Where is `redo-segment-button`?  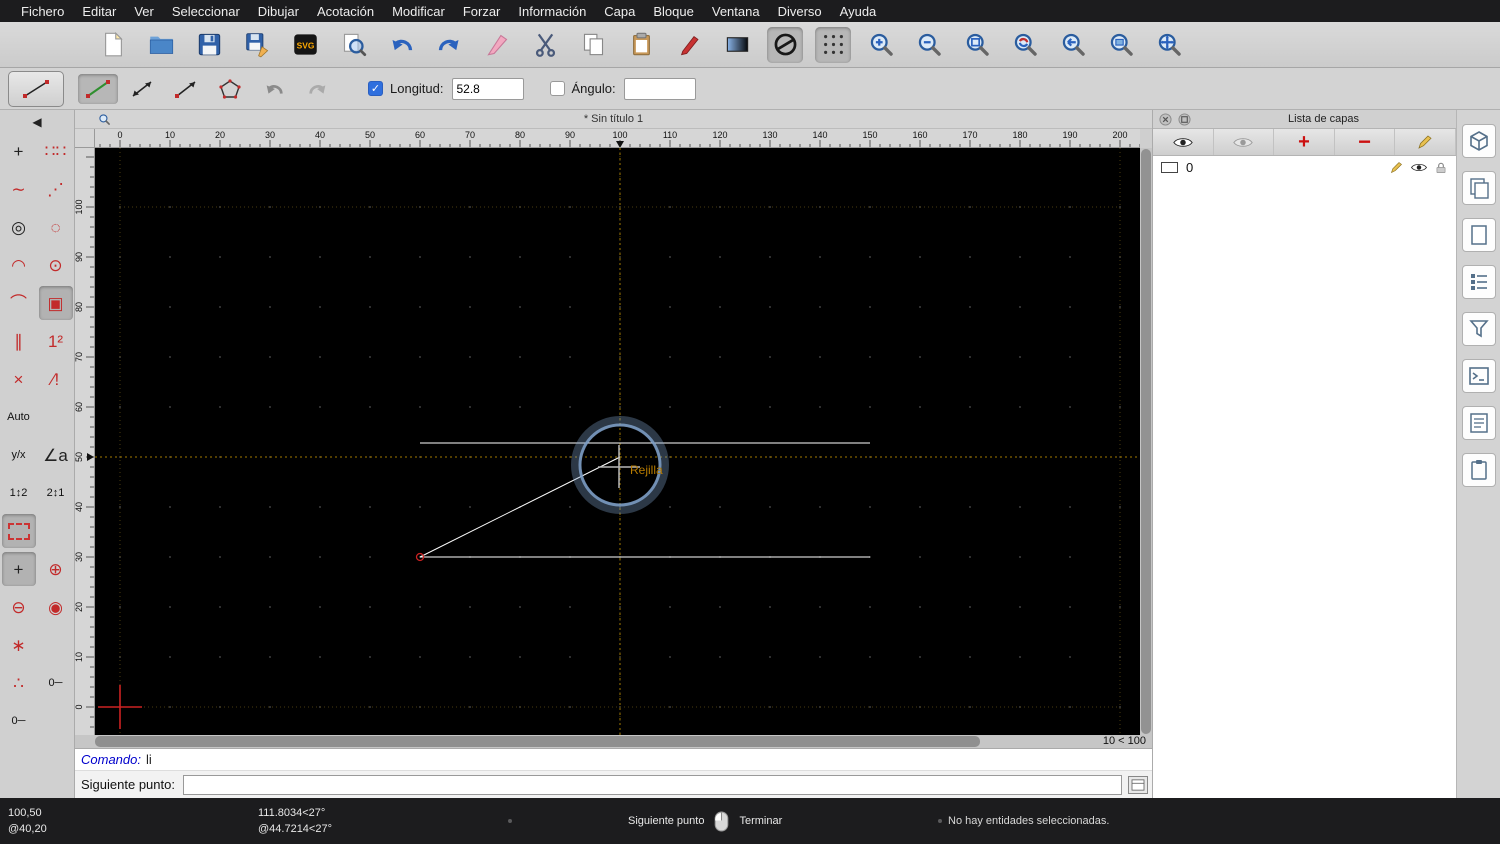 redo-segment-button is located at coordinates (318, 89).